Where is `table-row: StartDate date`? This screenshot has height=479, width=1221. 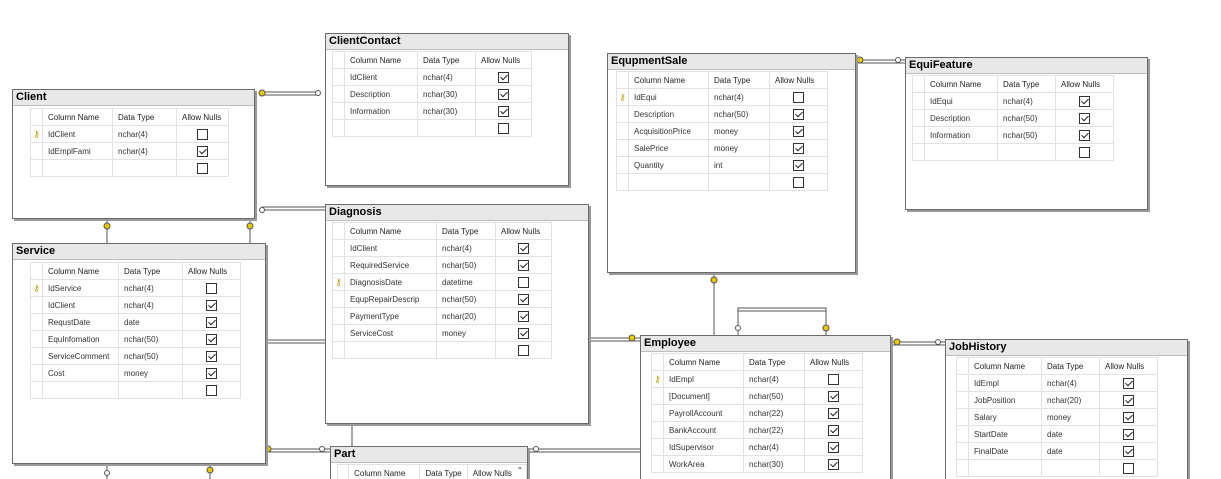
table-row: StartDate date is located at coordinates (1057, 434).